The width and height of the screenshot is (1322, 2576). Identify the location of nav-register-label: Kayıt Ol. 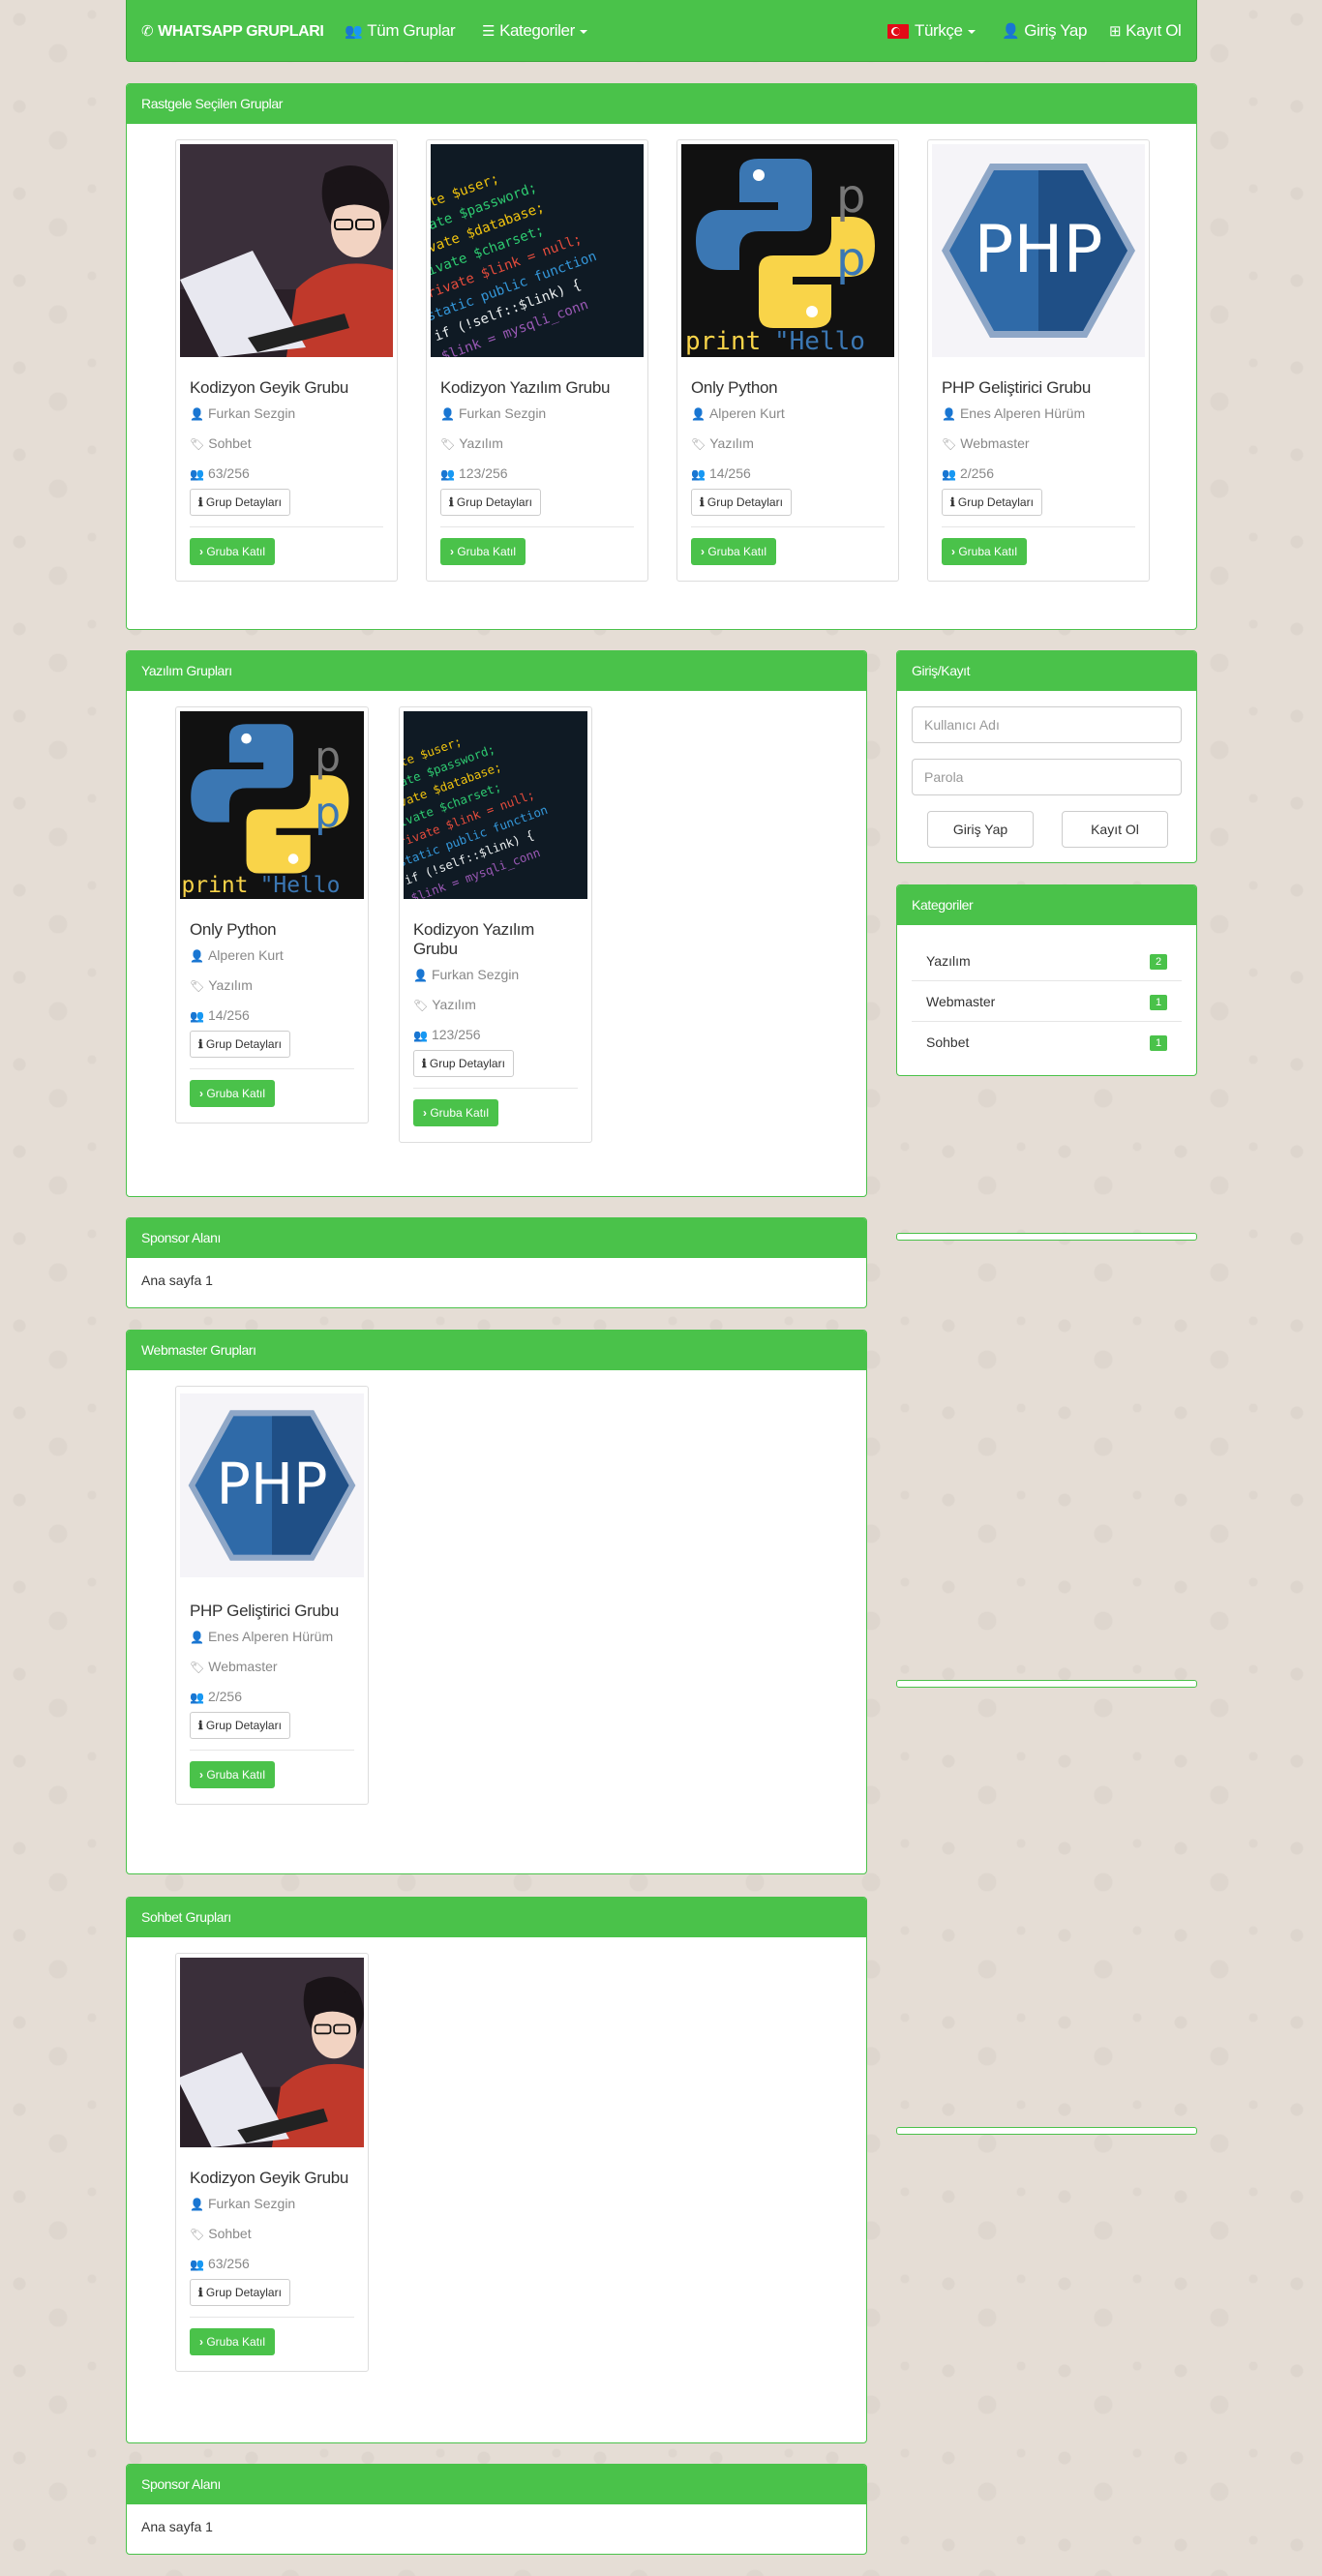
(1154, 30).